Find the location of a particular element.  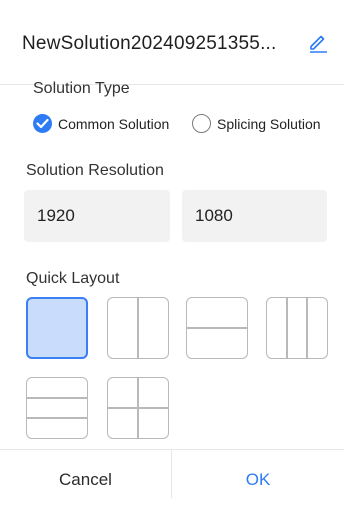

layout-four-grid is located at coordinates (138, 408).